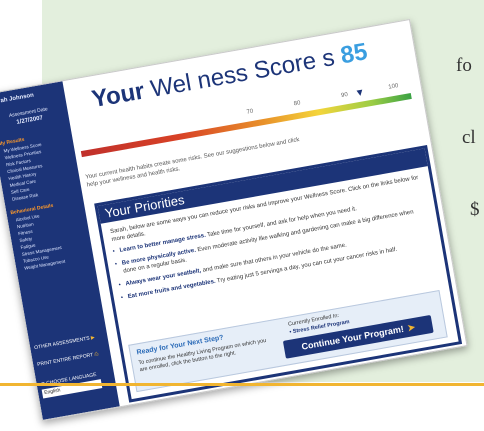 This screenshot has height=431, width=484. What do you see at coordinates (52, 392) in the screenshot?
I see `language-value: English` at bounding box center [52, 392].